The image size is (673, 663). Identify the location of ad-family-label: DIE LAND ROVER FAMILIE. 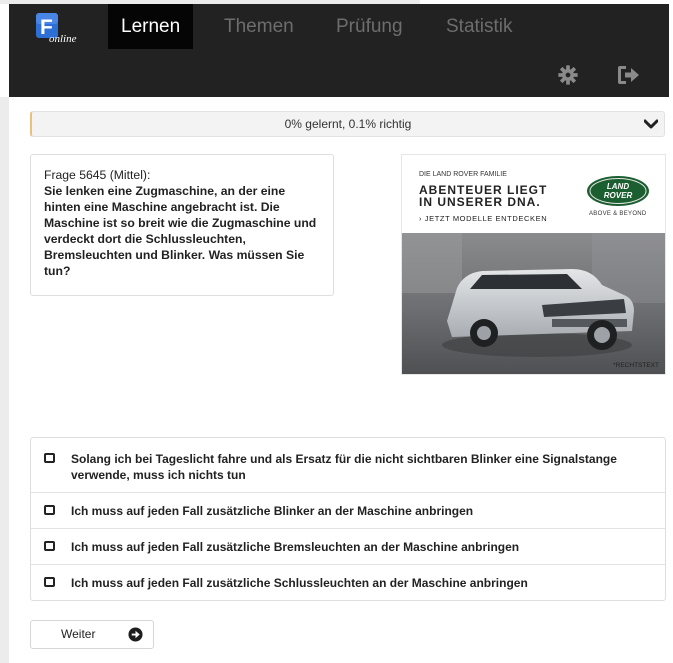
(463, 174).